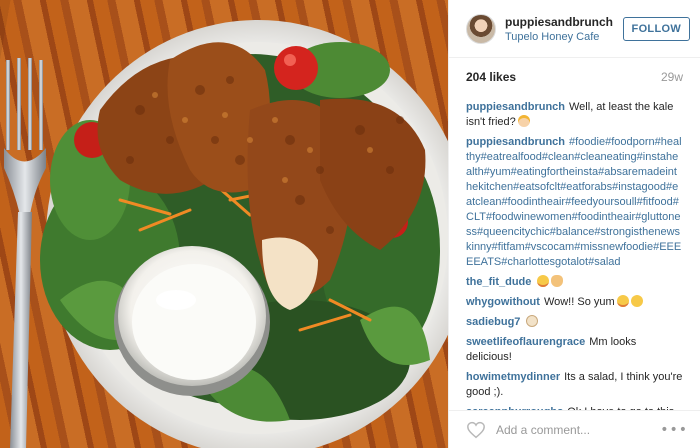  Describe the element at coordinates (622, 301) in the screenshot. I see `grimacing-face-icon` at that location.